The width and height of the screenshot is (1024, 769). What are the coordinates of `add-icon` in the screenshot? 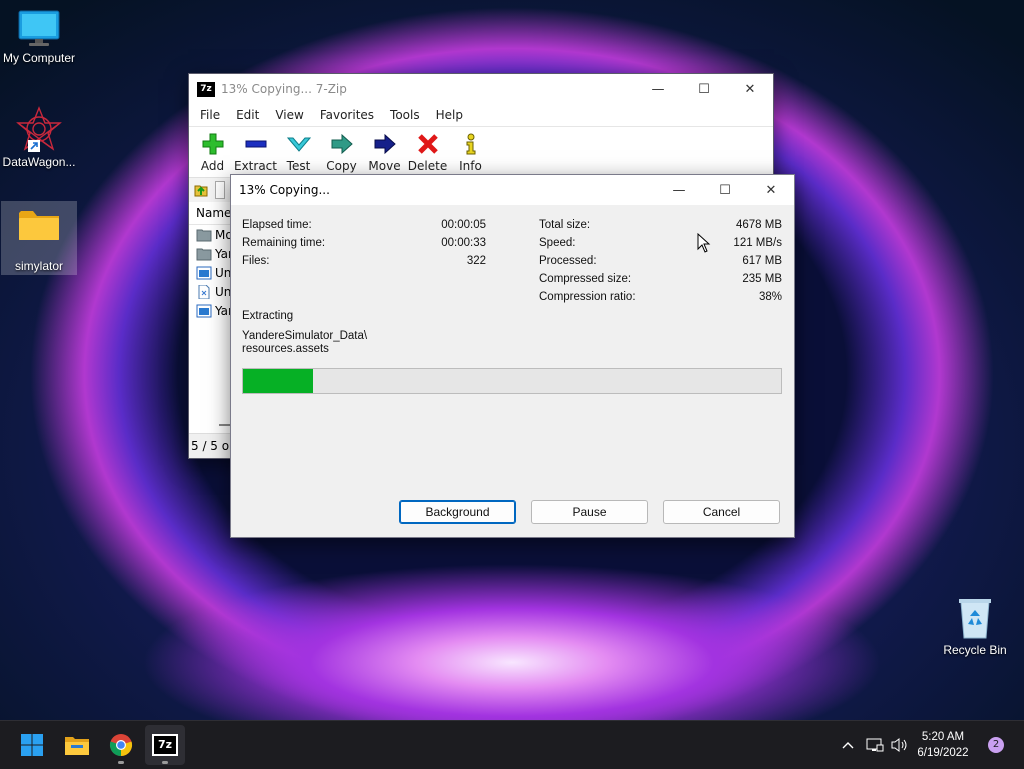 It's located at (212, 144).